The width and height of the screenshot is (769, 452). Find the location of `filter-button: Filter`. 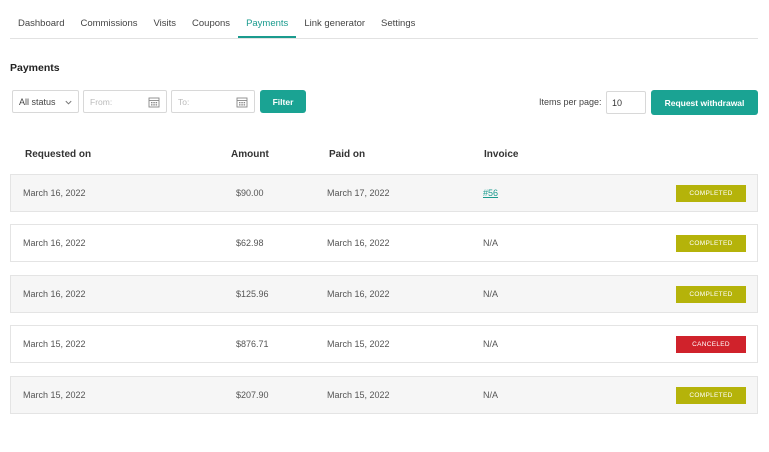

filter-button: Filter is located at coordinates (283, 101).